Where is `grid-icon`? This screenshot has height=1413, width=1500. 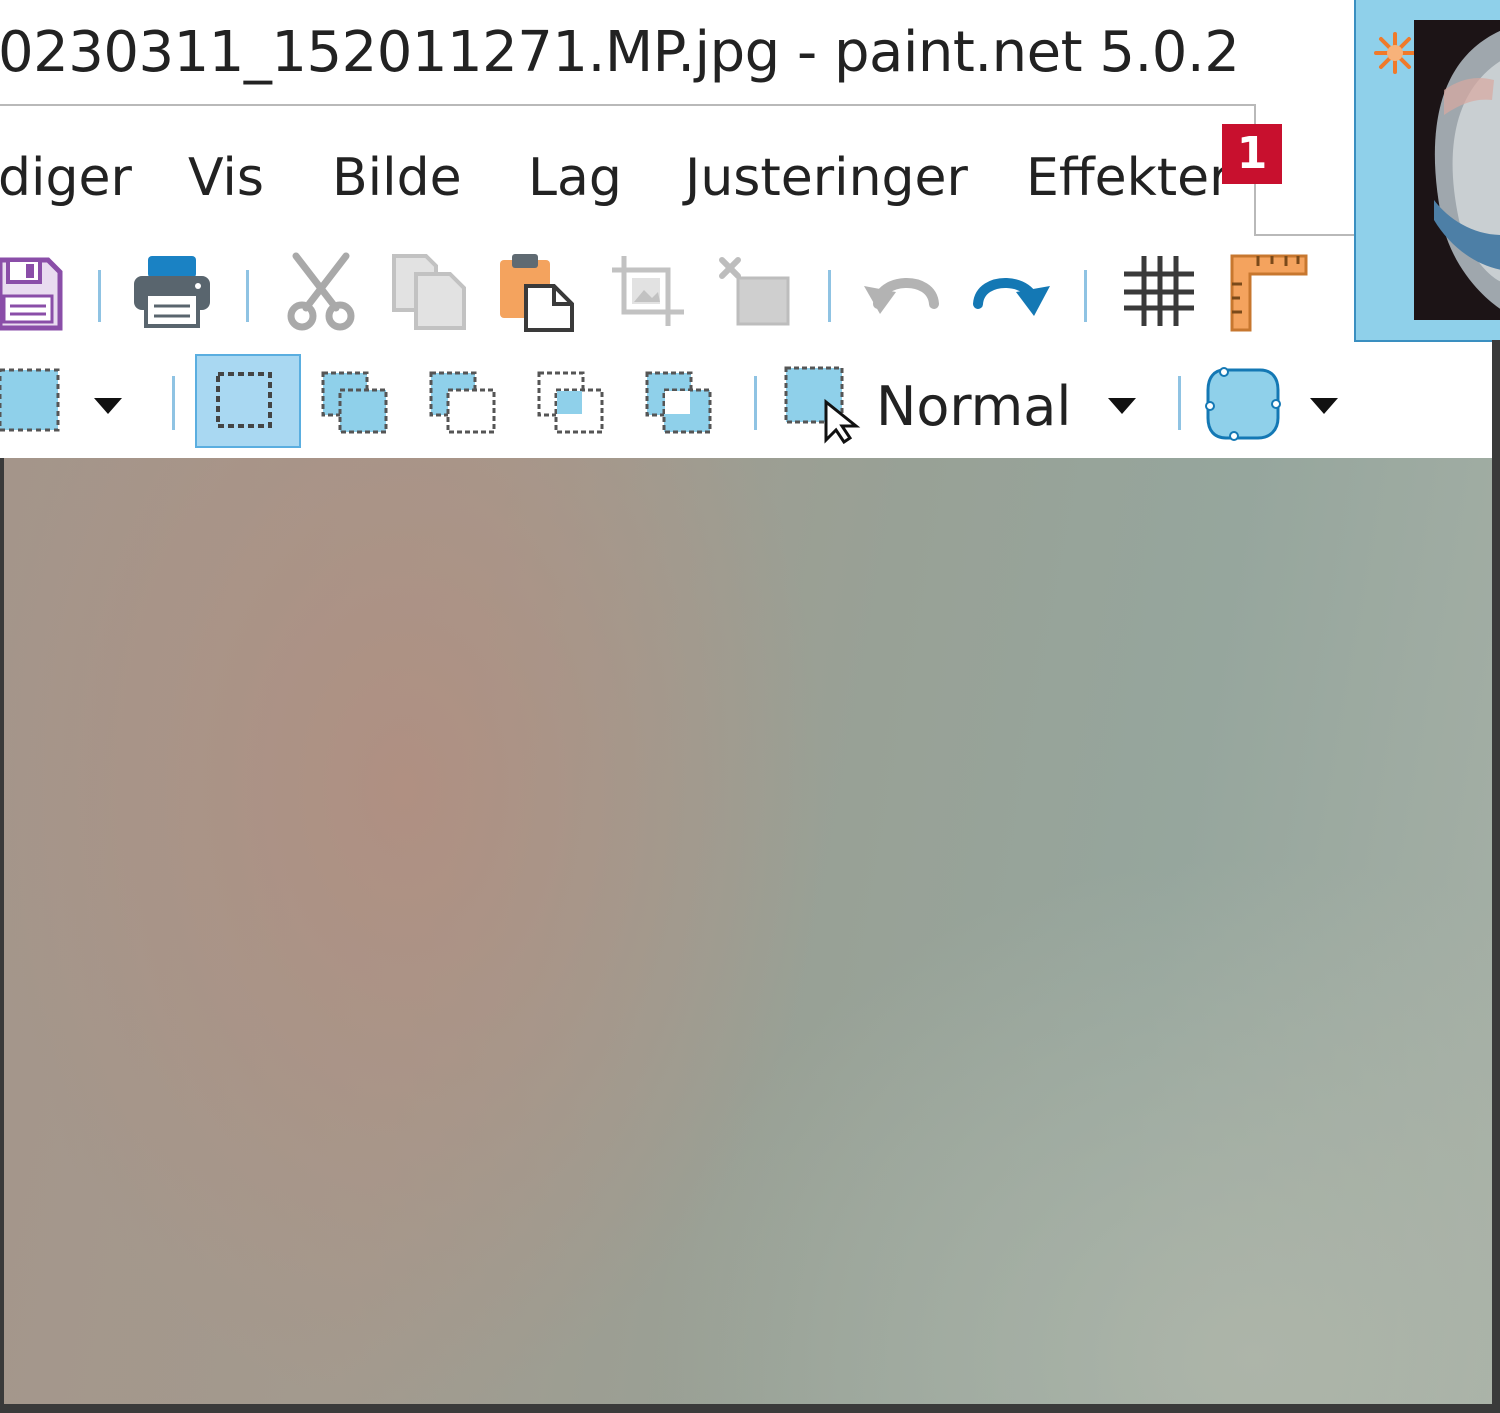 grid-icon is located at coordinates (1159, 291).